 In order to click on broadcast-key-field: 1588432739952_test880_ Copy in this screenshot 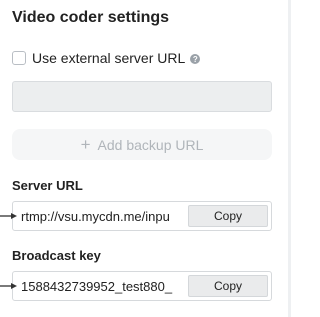, I will do `click(142, 286)`.